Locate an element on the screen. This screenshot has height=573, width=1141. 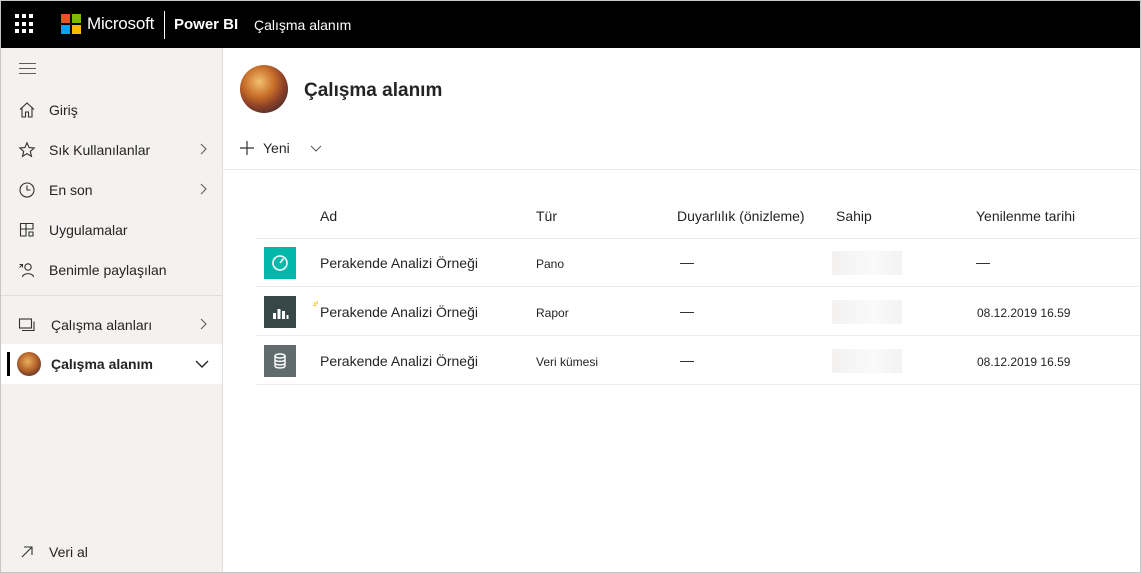
new-button-label: Yeni is located at coordinates (276, 148).